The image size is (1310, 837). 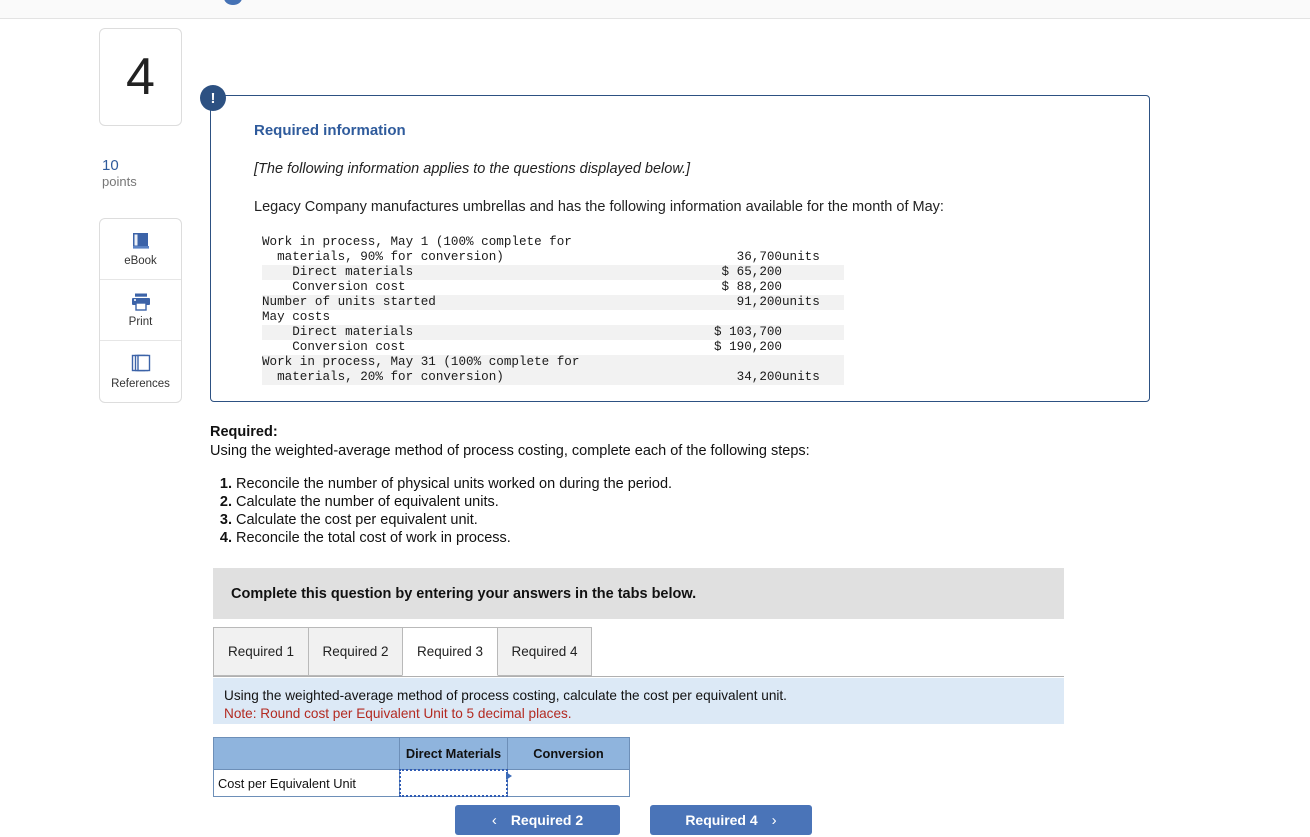 I want to click on given-data-row: Number of units started 91,200 units, so click(x=553, y=302).